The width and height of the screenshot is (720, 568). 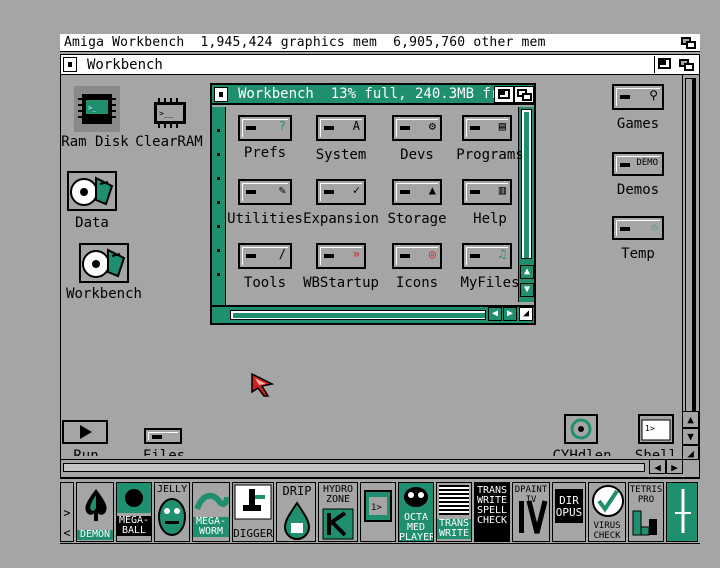 I want to click on dock-viruscheck-button: VIRUS CHECK, so click(x=607, y=512).